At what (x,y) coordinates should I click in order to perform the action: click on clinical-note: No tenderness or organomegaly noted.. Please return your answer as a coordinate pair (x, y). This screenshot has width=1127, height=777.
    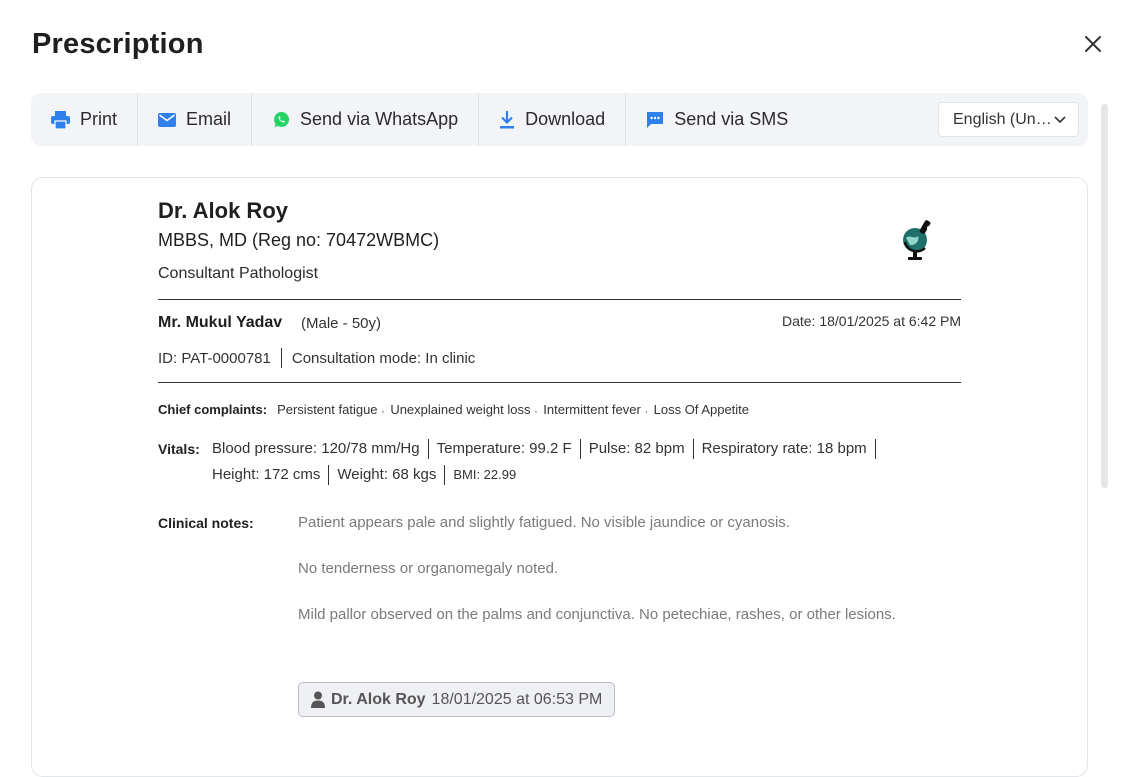
    Looking at the image, I should click on (428, 568).